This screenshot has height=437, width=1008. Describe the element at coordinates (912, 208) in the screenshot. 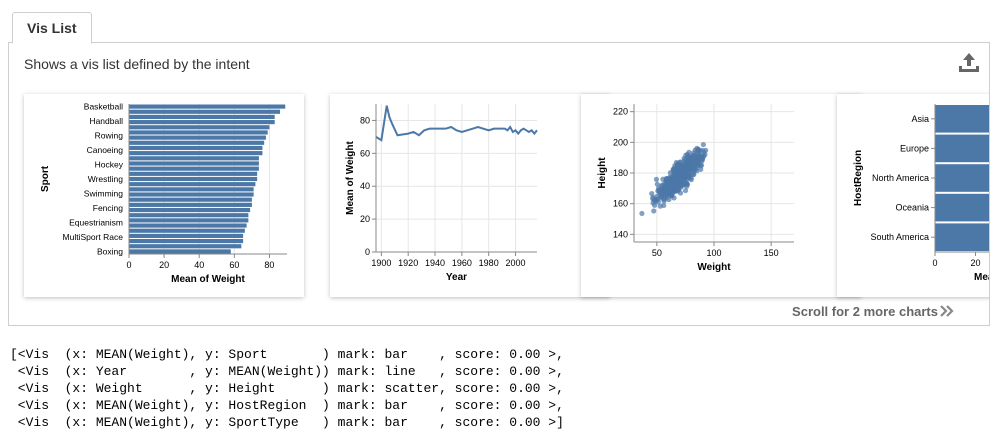

I see `y-tick-label: Oceania` at that location.